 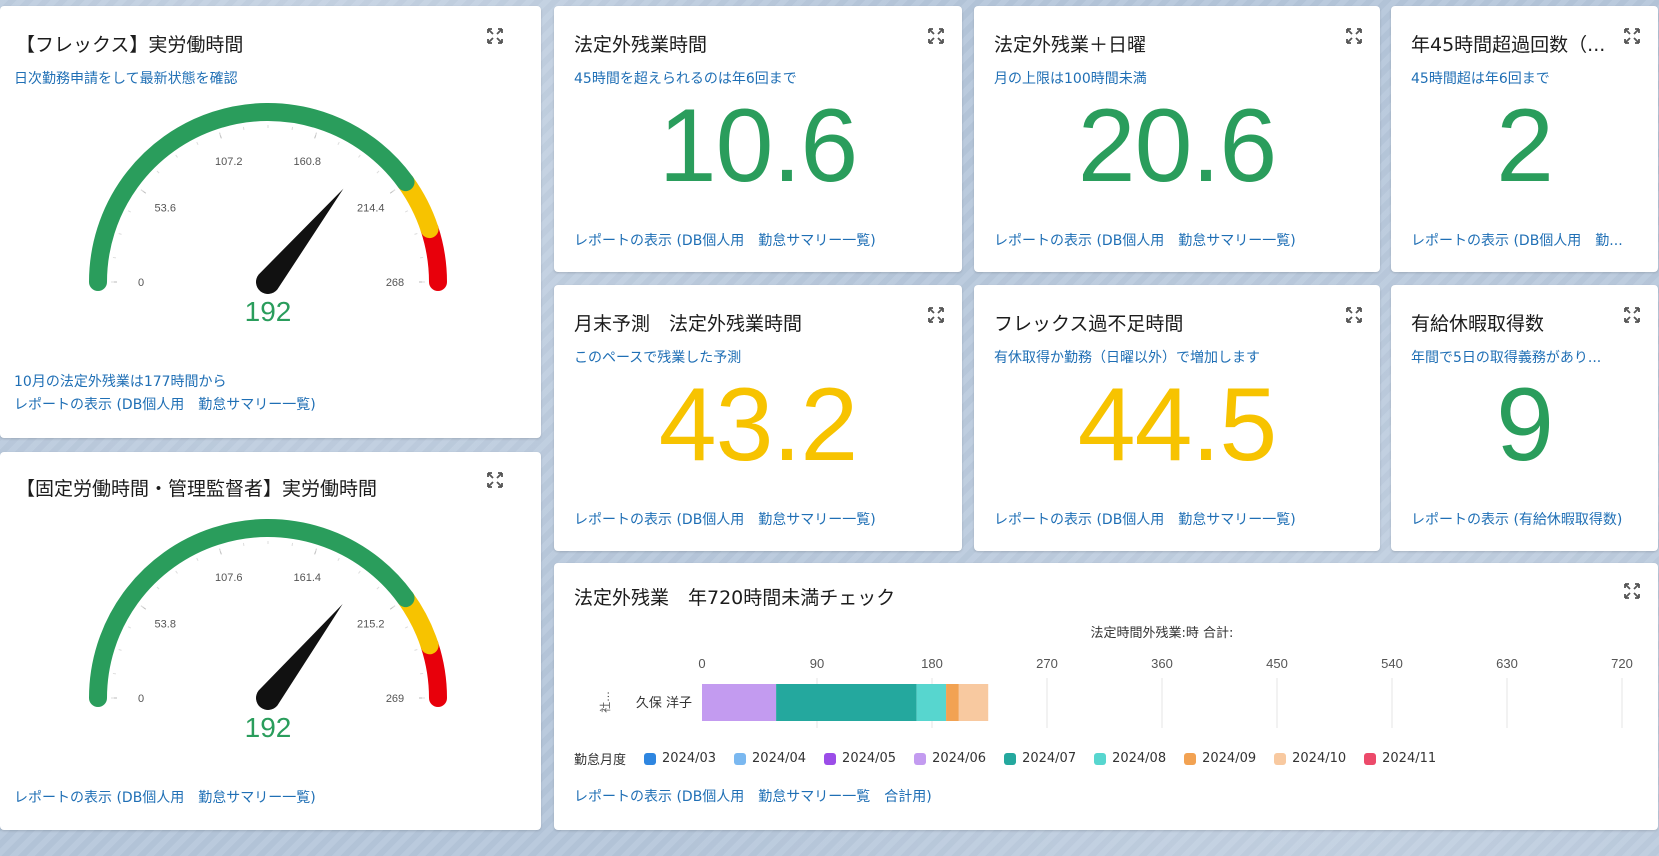 What do you see at coordinates (770, 758) in the screenshot?
I see `legend-item: 2024/04` at bounding box center [770, 758].